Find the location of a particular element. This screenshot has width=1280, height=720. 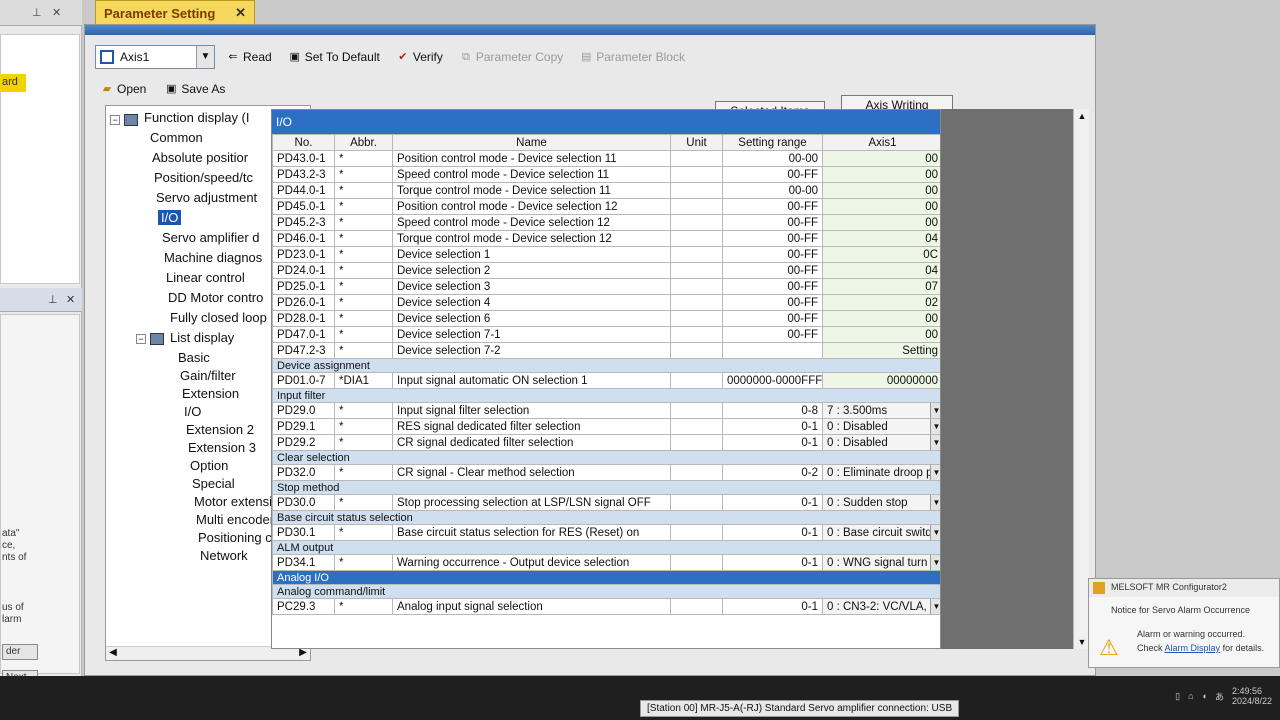

table-row: PD47.2-3 * Device selection 7-2 Setting is located at coordinates (606, 350).